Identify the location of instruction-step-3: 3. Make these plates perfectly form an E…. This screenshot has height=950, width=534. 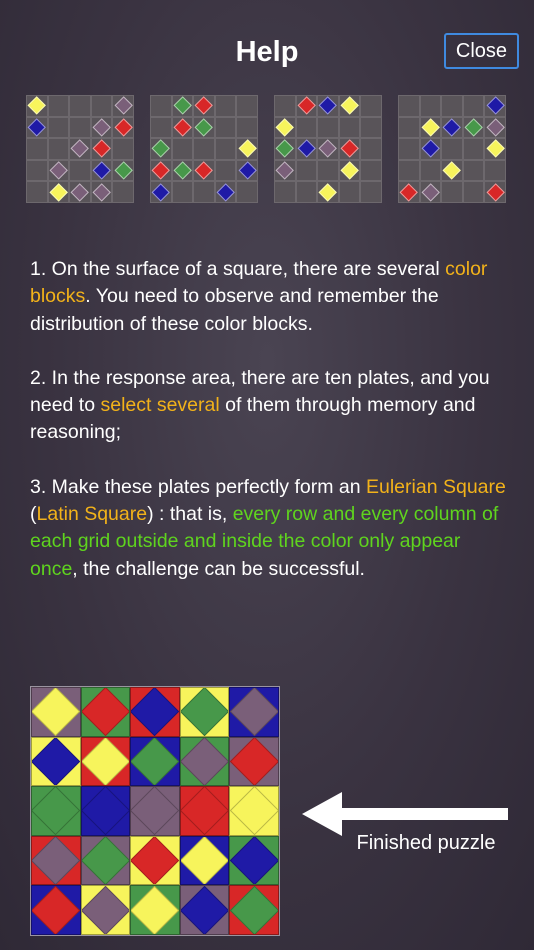
(270, 528).